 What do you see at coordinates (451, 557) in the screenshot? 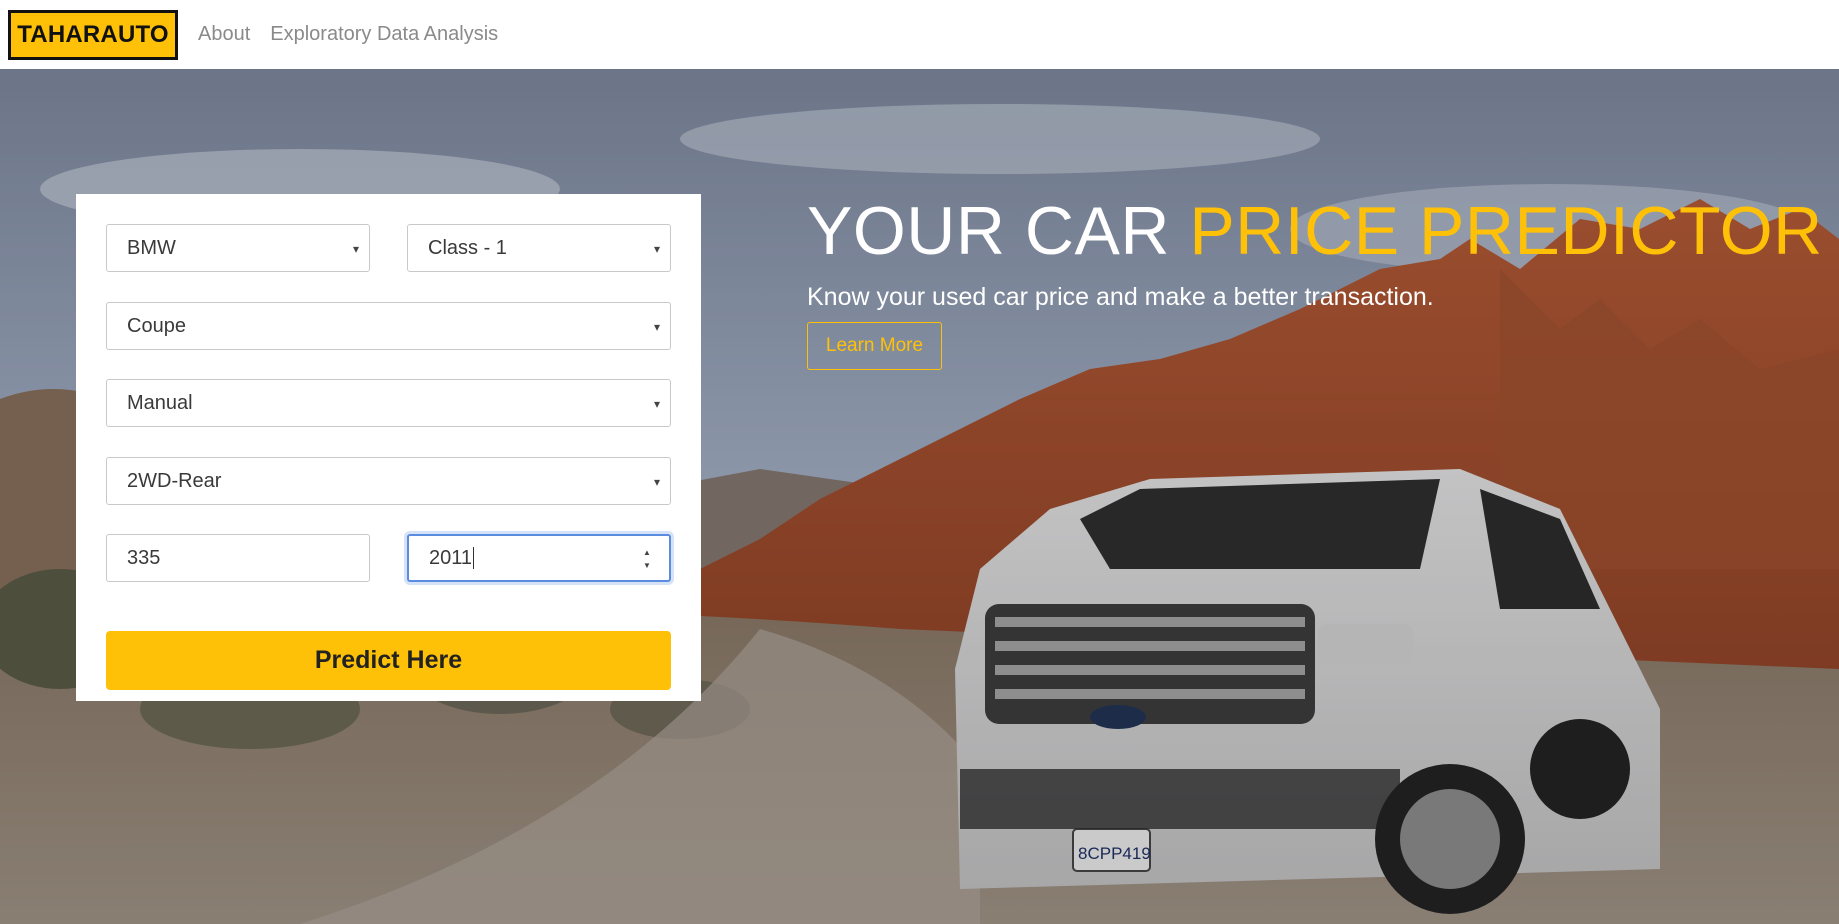
I see `year-input-value: 2011` at bounding box center [451, 557].